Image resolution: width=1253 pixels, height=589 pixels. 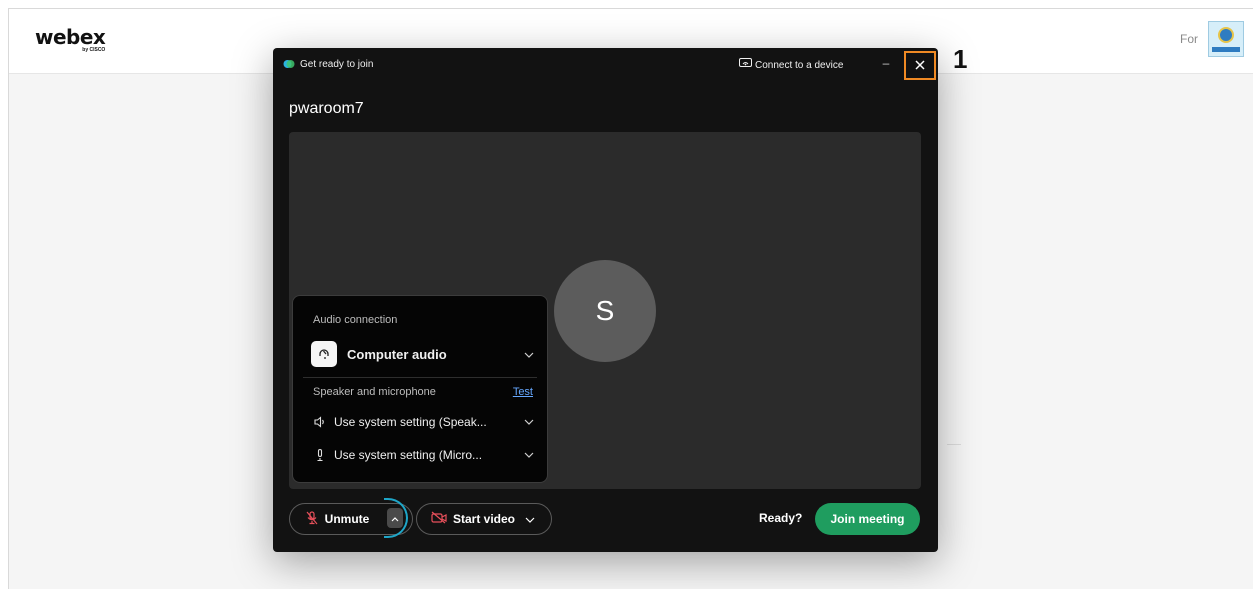 I want to click on seal-icon, so click(x=1226, y=35).